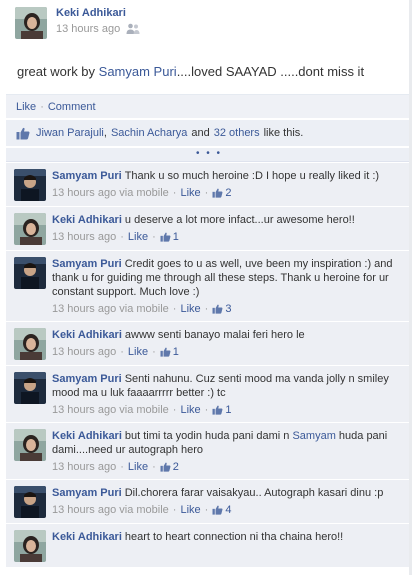 Image resolution: width=412 pixels, height=575 pixels. What do you see at coordinates (313, 436) in the screenshot?
I see `comment-mention: Samyam` at bounding box center [313, 436].